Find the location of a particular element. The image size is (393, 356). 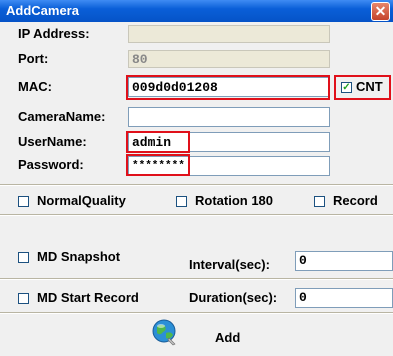

port-field: 80 is located at coordinates (229, 59).